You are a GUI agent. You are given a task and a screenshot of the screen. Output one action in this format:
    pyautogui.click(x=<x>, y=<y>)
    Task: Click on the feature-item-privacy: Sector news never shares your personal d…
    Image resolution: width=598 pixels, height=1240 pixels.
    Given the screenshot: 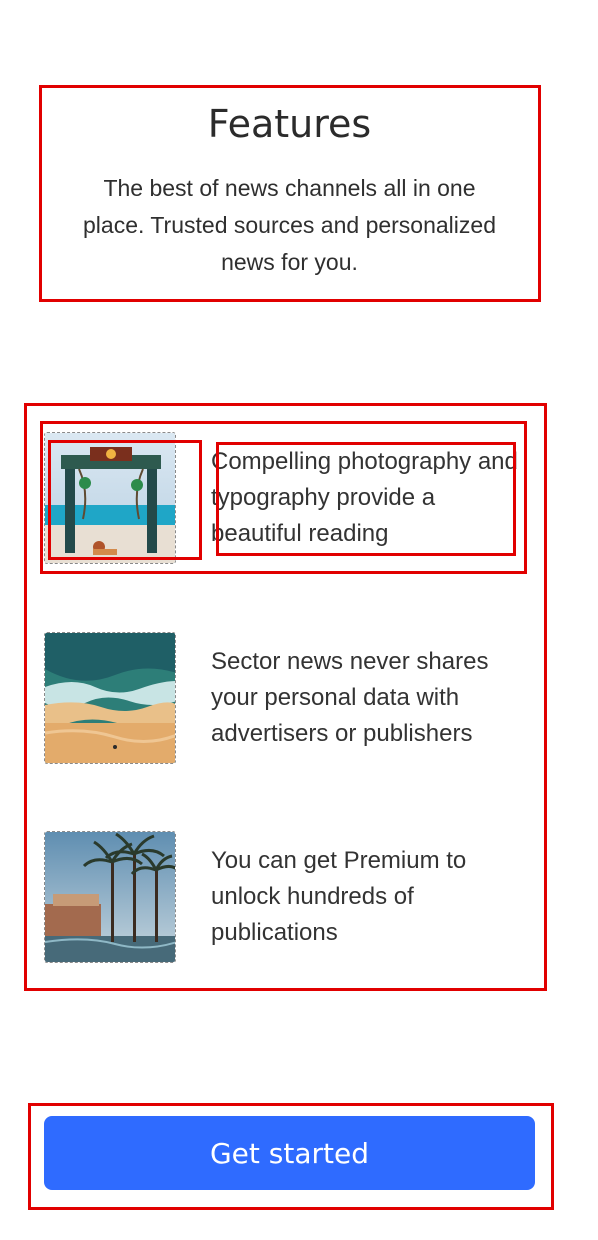 What is the action you would take?
    pyautogui.click(x=283, y=699)
    